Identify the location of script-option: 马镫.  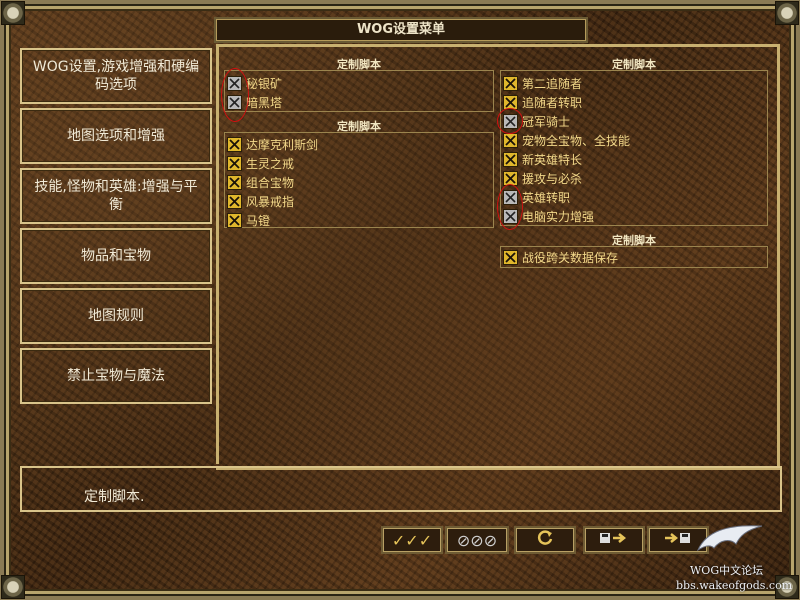
(248, 220).